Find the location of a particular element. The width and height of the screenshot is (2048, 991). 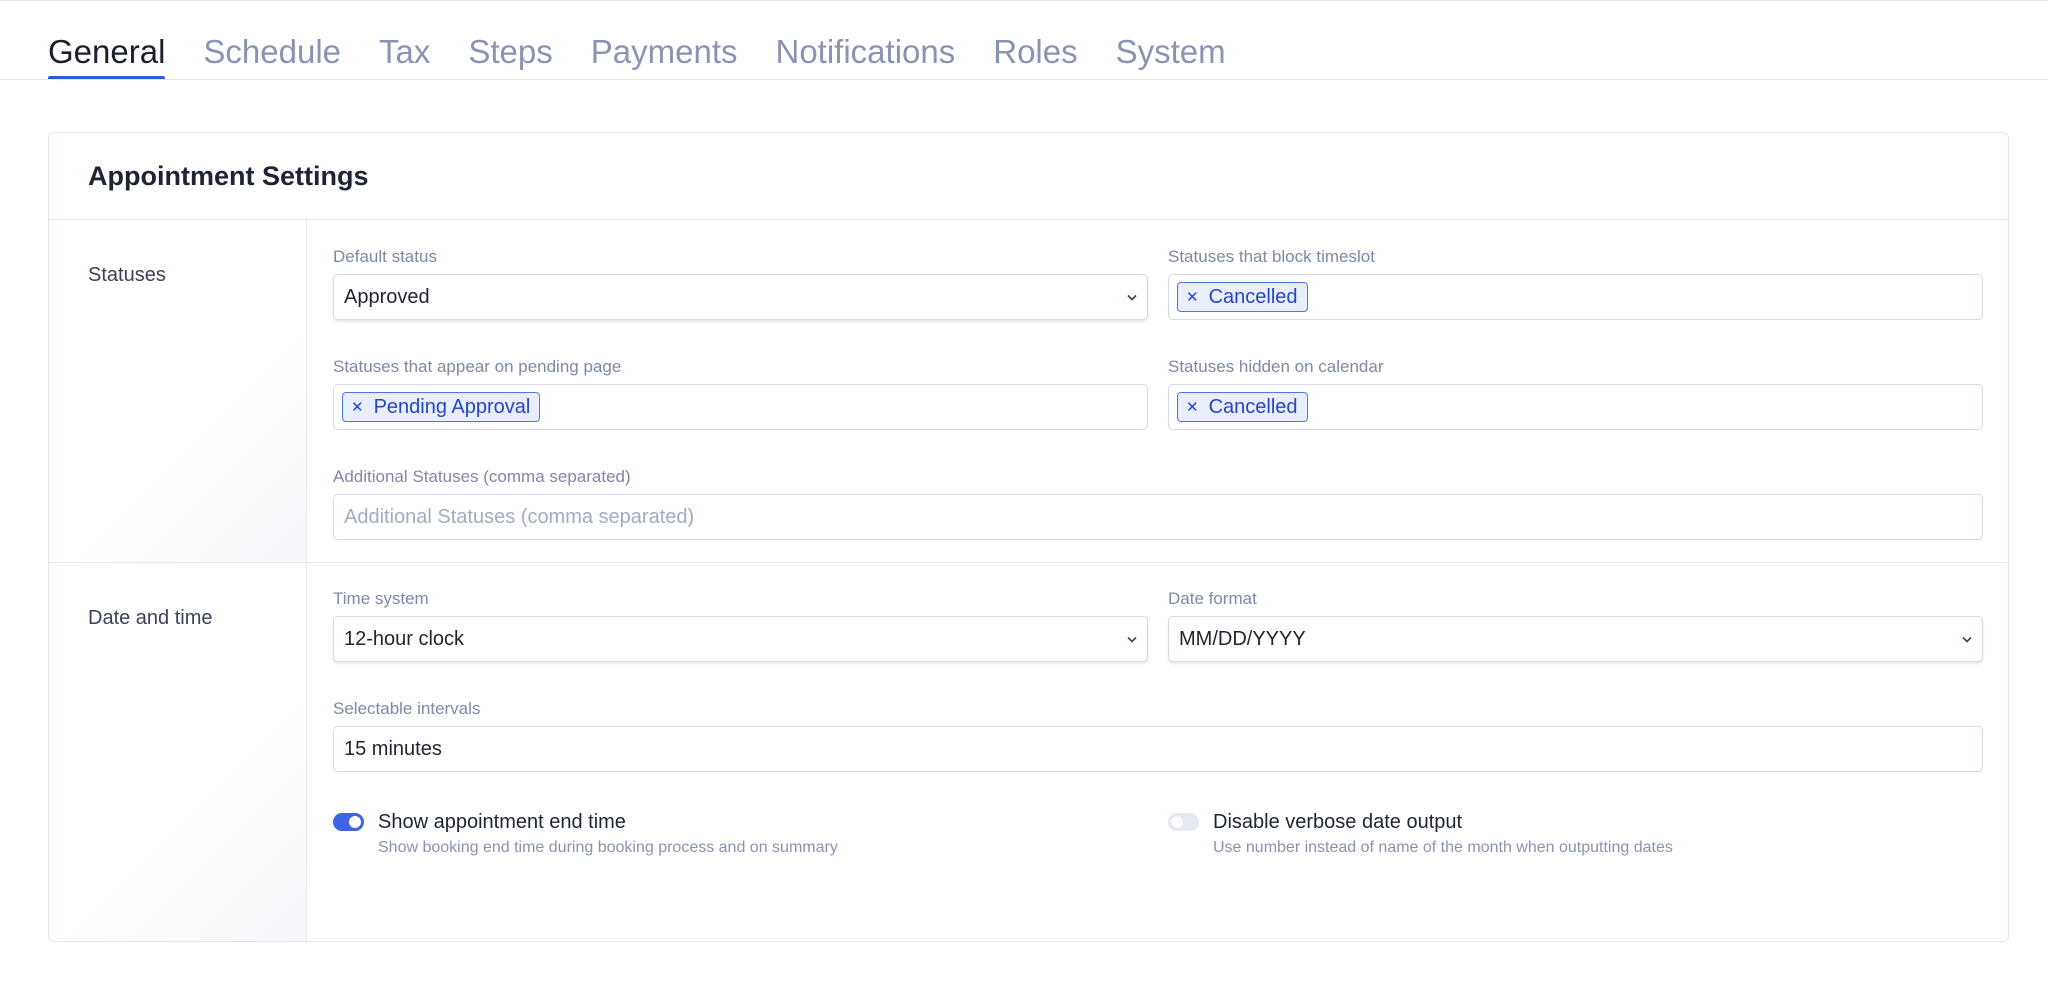

date-time-section-label: Date and time is located at coordinates (150, 618).